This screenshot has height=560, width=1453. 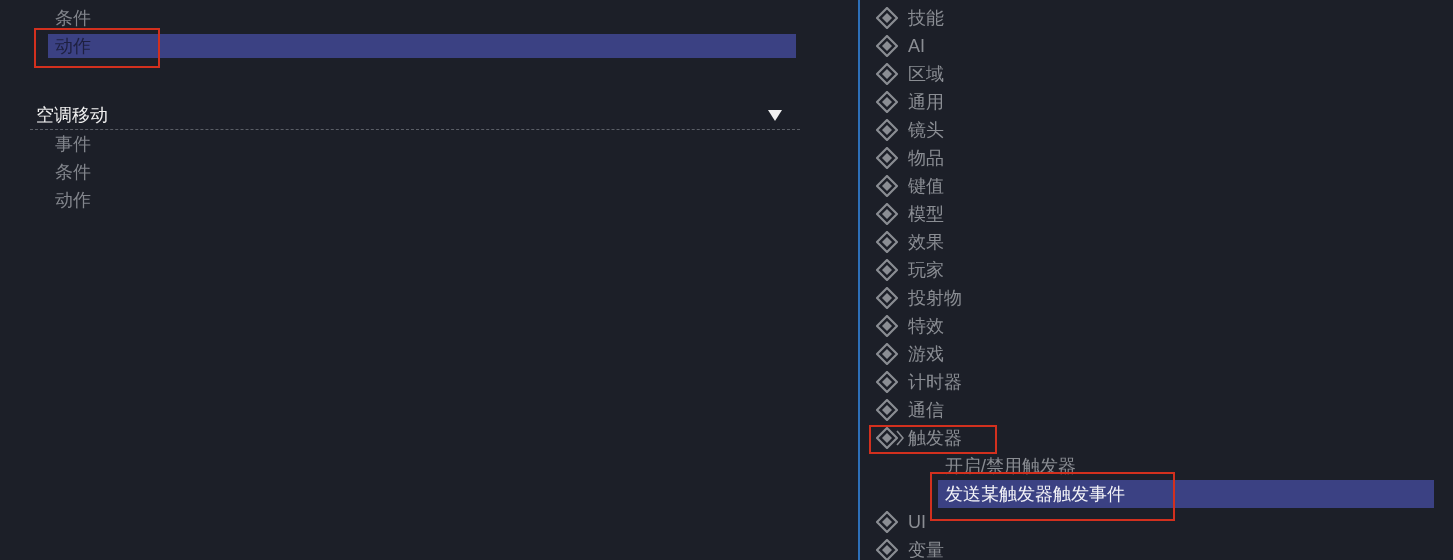 I want to click on category-item: 技能, so click(x=926, y=18).